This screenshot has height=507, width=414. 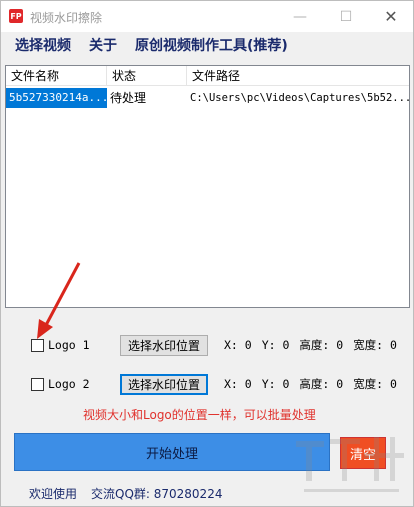 What do you see at coordinates (199, 415) in the screenshot?
I see `batch-hint-text: 视频大小和Logo的位置一样，可以批量处理` at bounding box center [199, 415].